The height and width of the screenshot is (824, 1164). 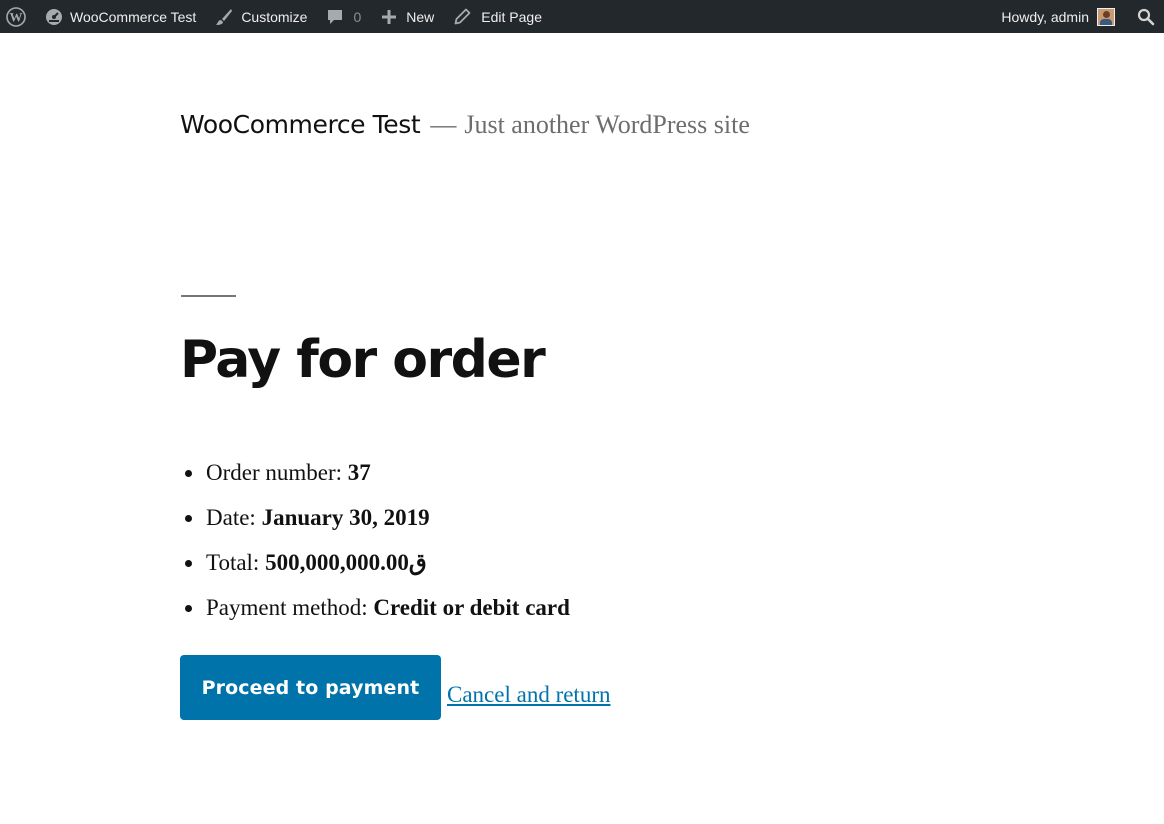 I want to click on site-title: WooCommerce Test, so click(x=300, y=124).